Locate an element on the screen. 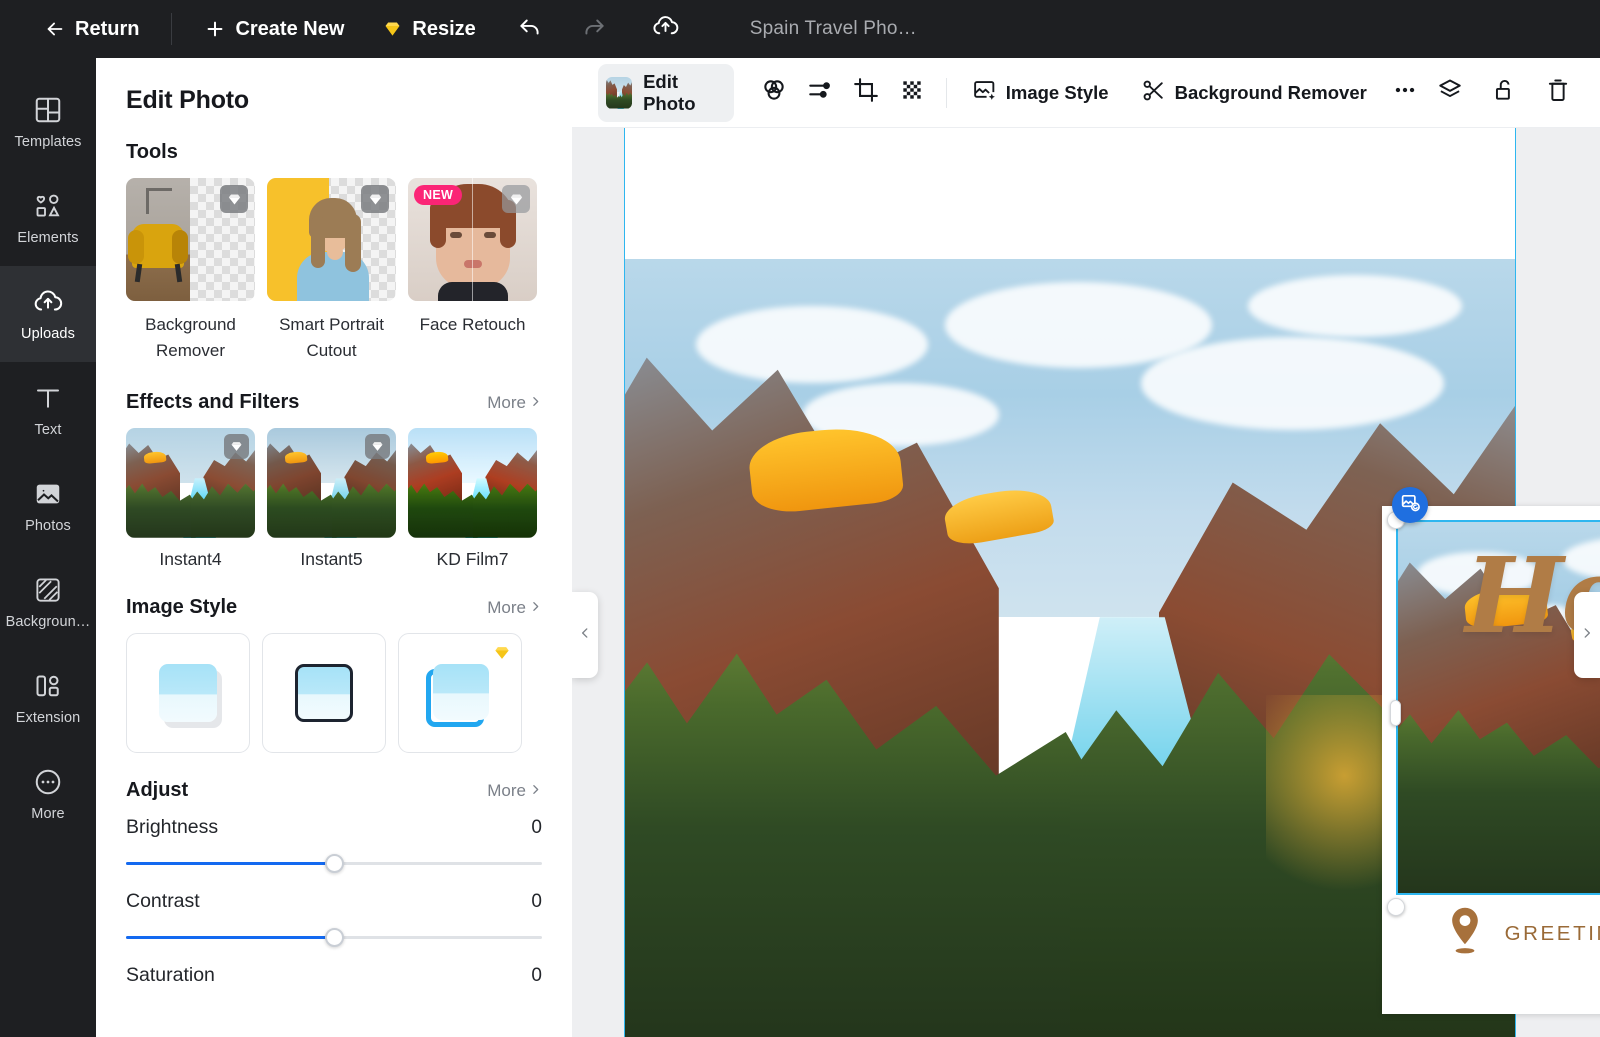 The image size is (1600, 1037). sidebar-item-templates: Templates is located at coordinates (48, 122).